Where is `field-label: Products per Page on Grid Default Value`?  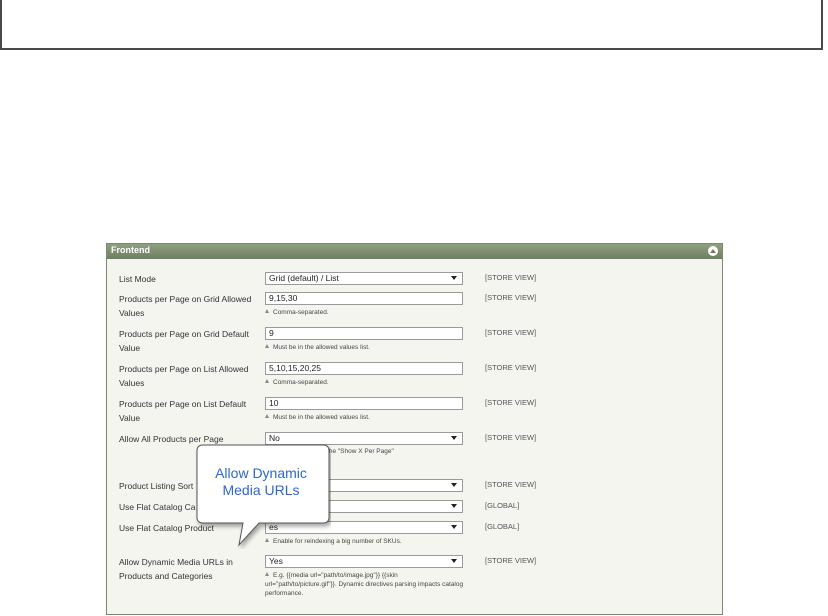 field-label: Products per Page on Grid Default Value is located at coordinates (184, 341).